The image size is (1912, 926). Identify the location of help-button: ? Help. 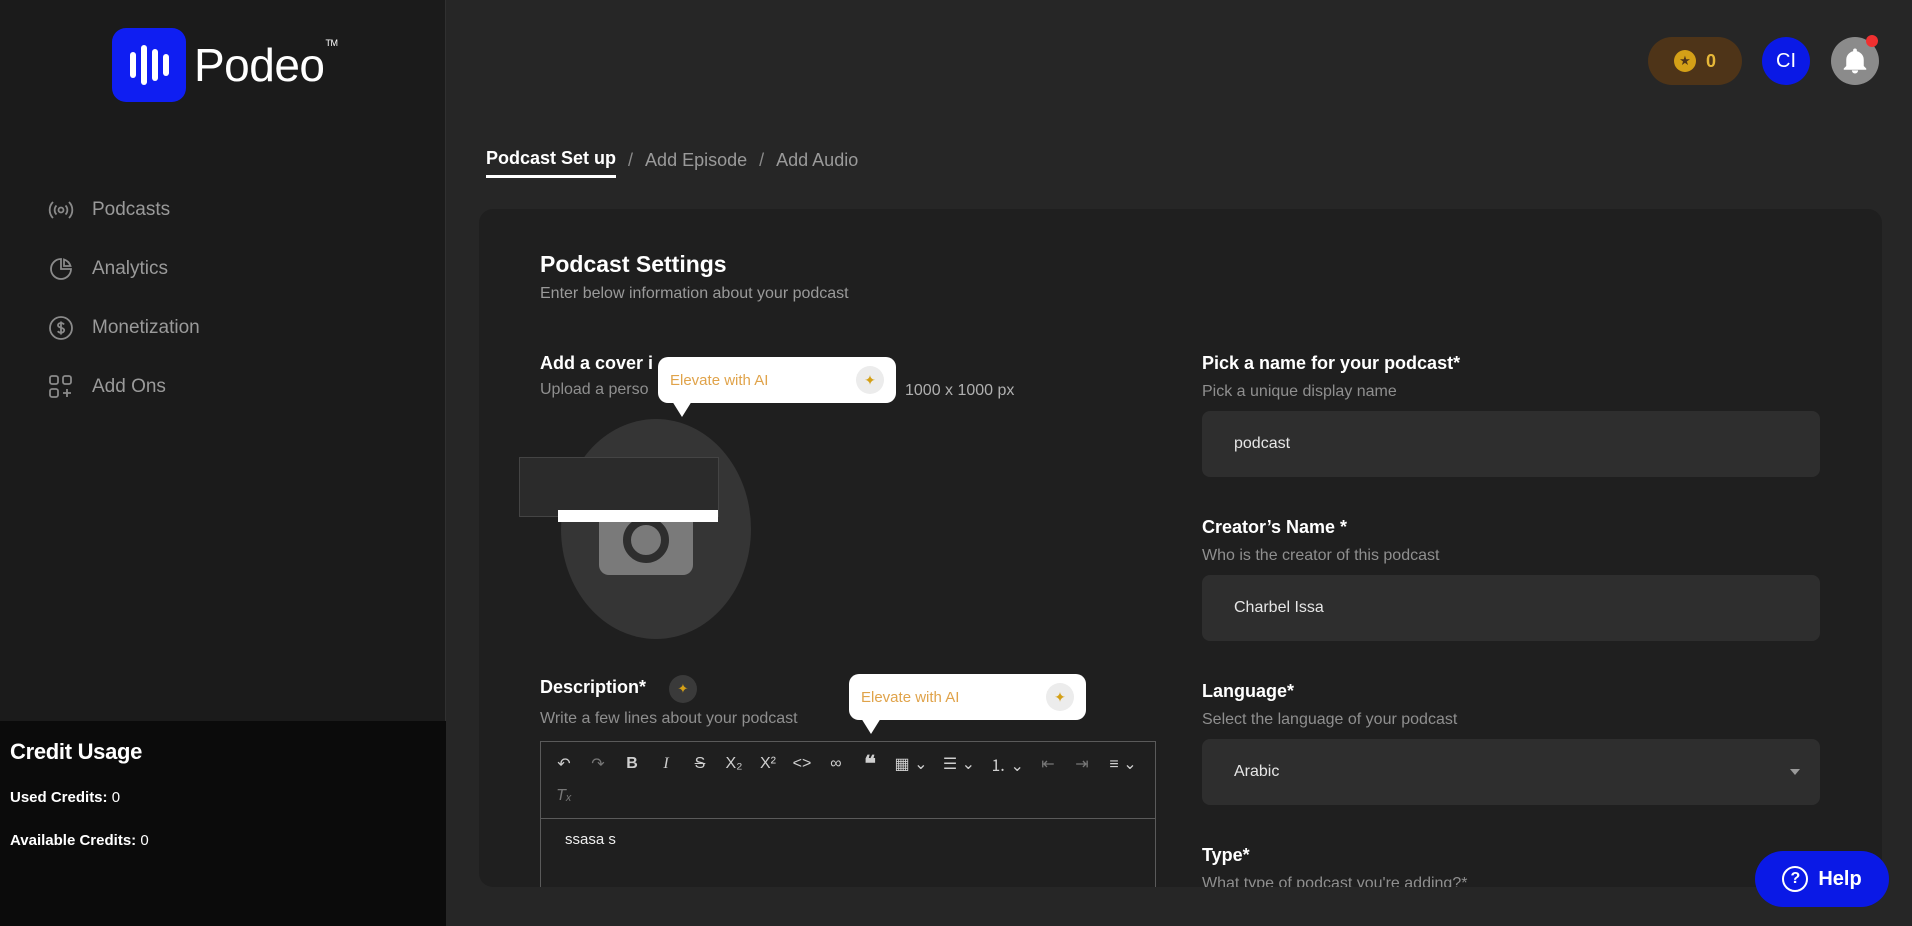
(1822, 879).